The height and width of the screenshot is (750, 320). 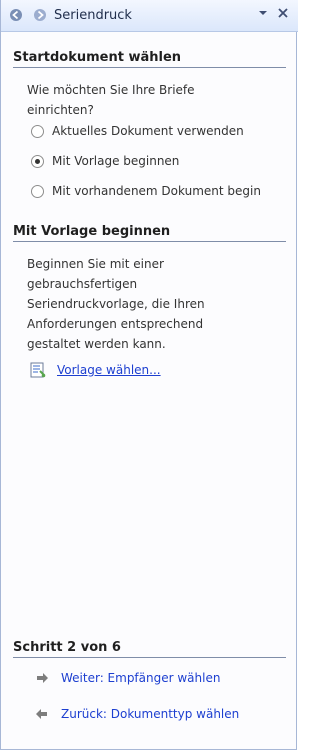 I want to click on radio-label: Aktuelles Dokument verwenden, so click(x=148, y=131).